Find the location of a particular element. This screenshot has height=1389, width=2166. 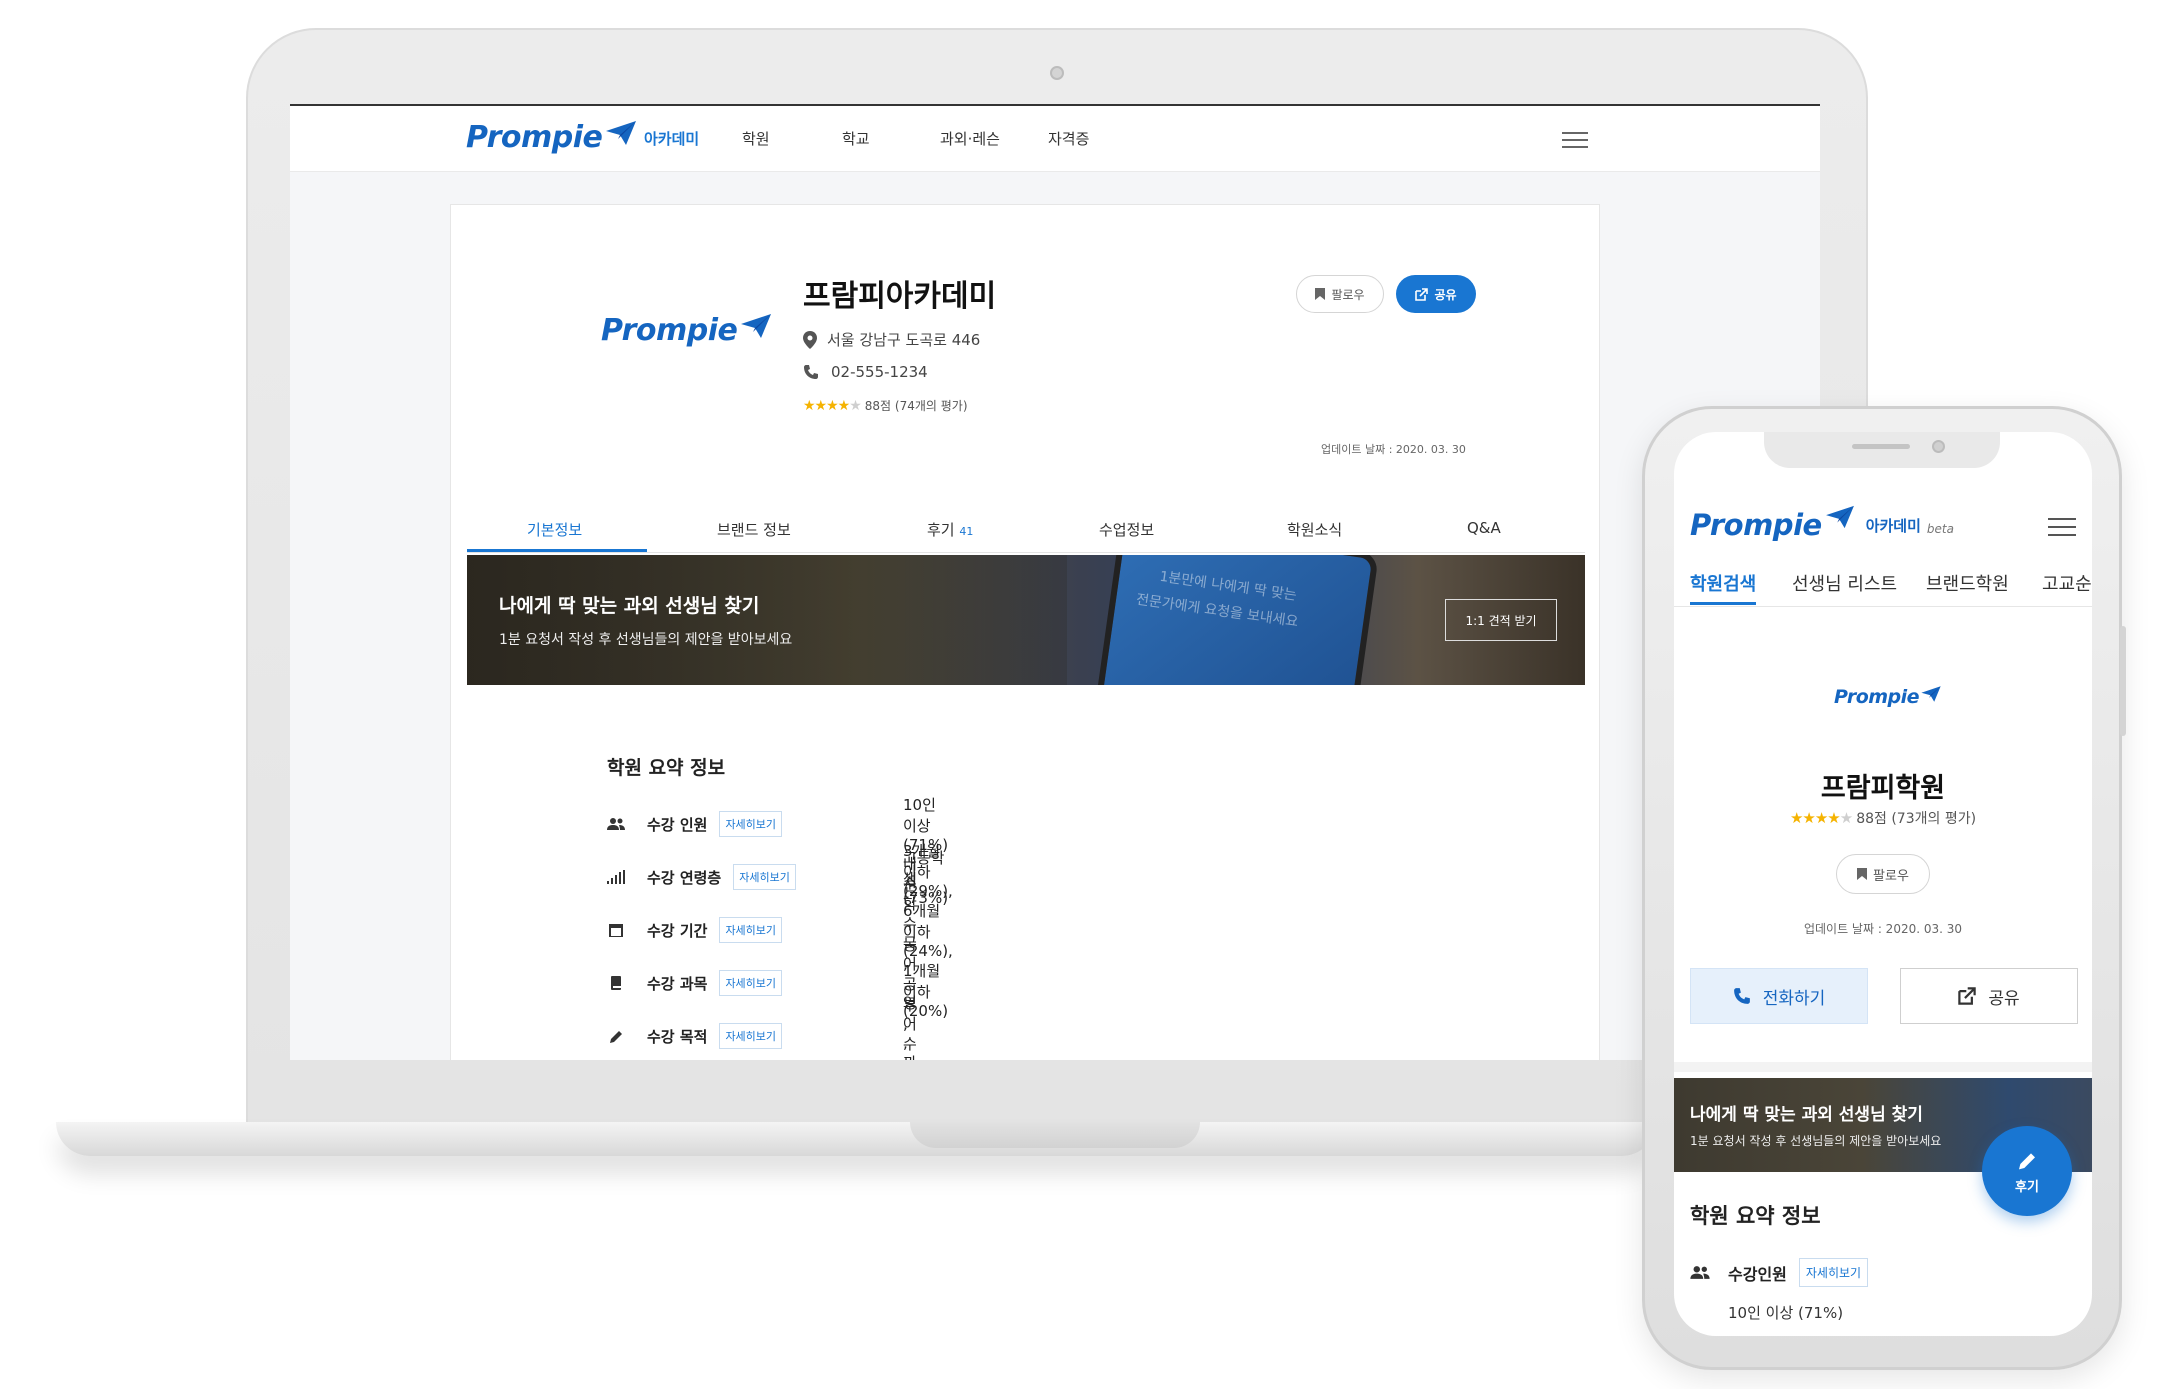

phone-active-tab-indicator is located at coordinates (1723, 603).